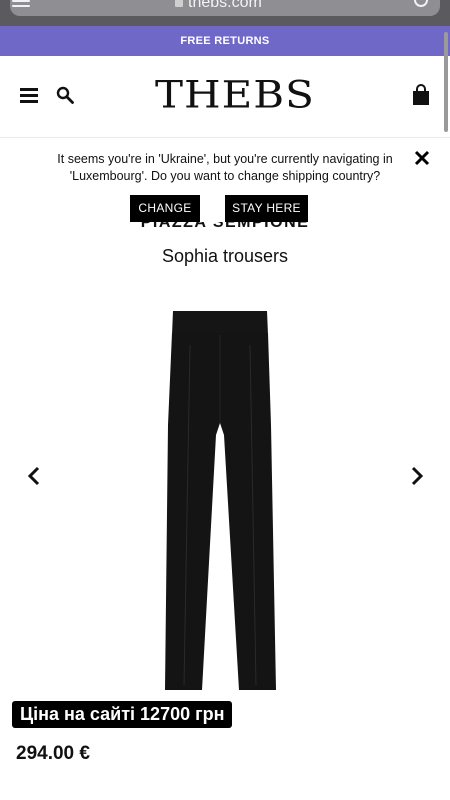 The image size is (450, 800). Describe the element at coordinates (65, 95) in the screenshot. I see `search-icon` at that location.